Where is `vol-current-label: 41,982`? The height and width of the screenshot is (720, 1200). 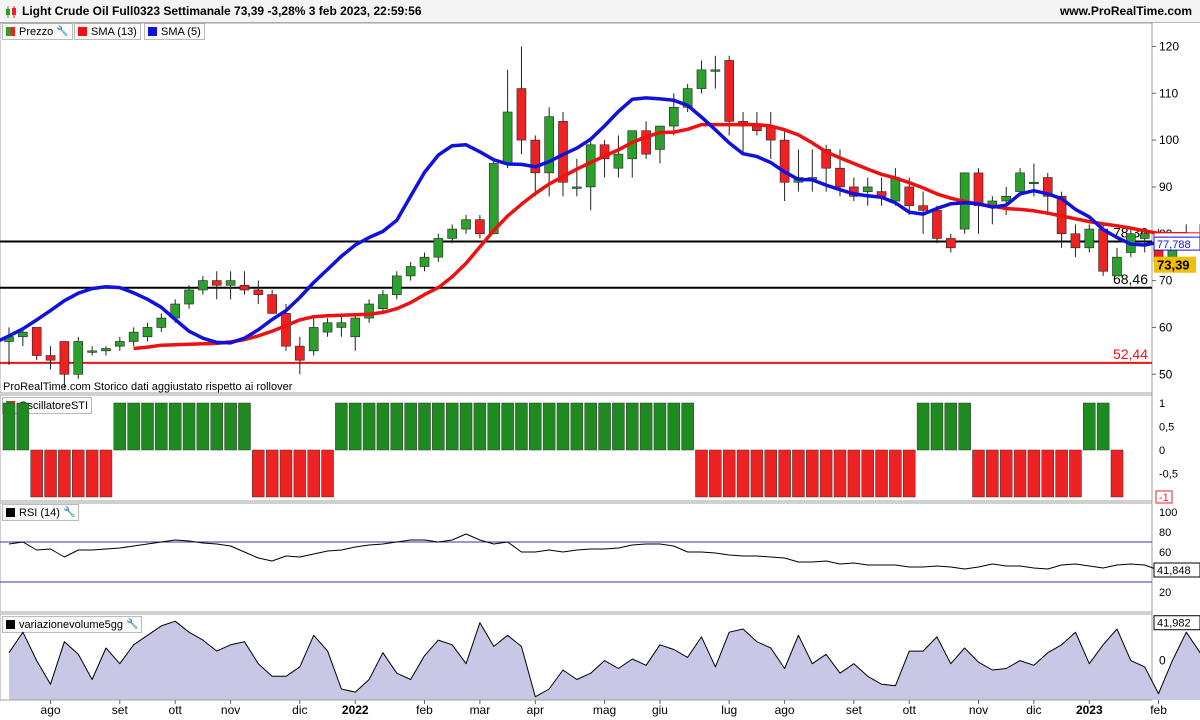 vol-current-label: 41,982 is located at coordinates (1174, 624).